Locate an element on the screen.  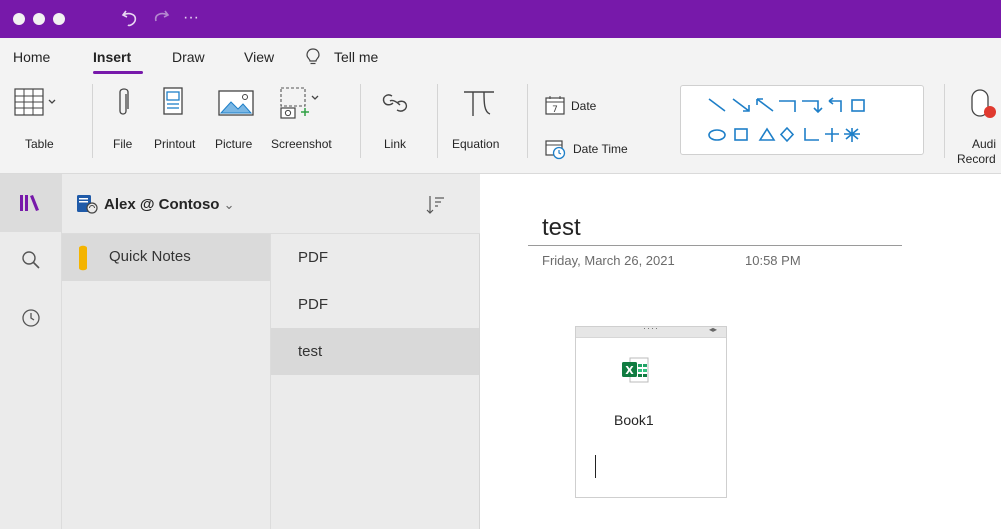
page-item-pdf-2: PDF is located at coordinates (375, 304).